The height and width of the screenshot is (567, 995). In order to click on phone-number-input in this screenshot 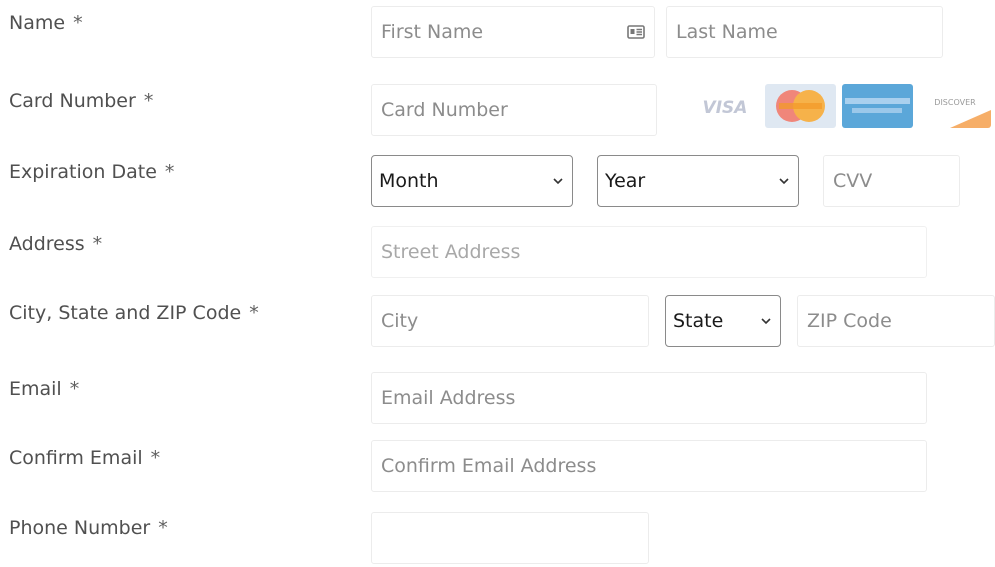, I will do `click(510, 538)`.